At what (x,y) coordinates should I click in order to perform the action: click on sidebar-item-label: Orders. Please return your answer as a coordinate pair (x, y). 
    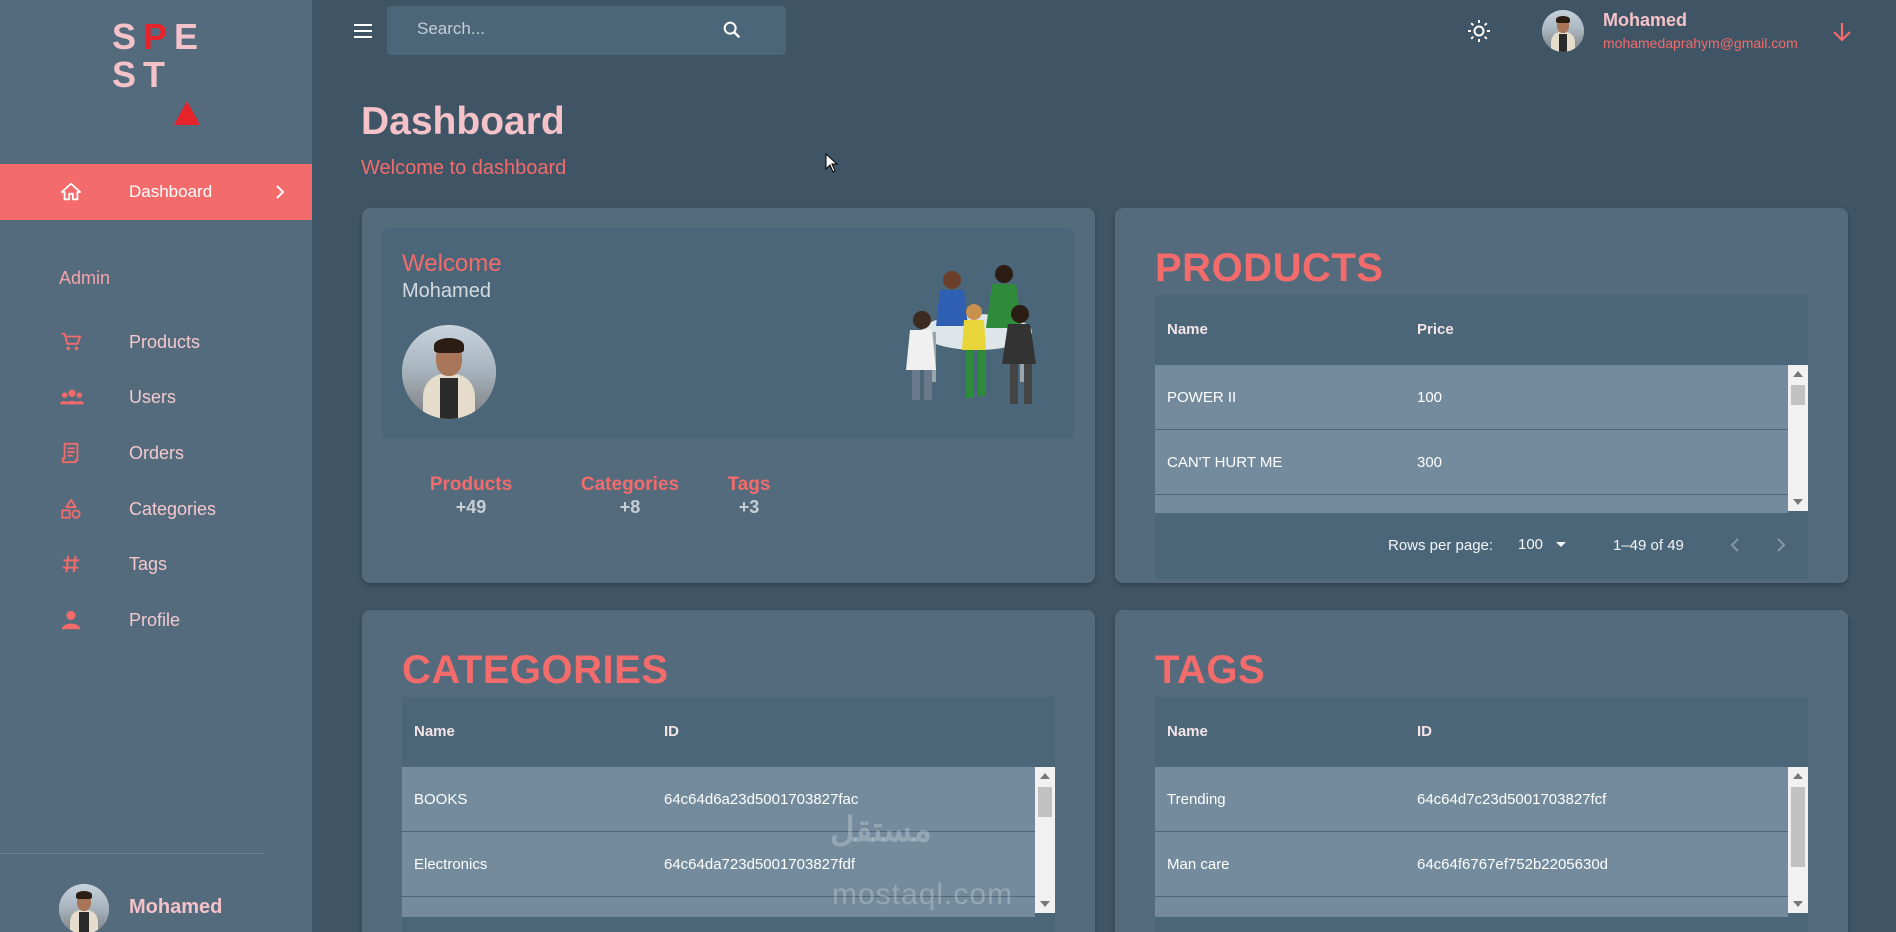
    Looking at the image, I should click on (157, 453).